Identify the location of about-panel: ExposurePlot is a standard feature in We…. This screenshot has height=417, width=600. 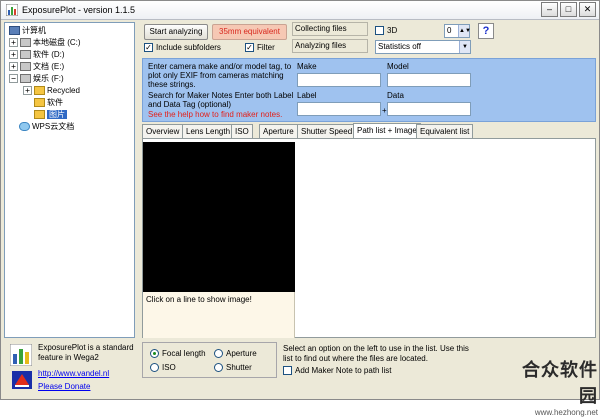
(69, 368).